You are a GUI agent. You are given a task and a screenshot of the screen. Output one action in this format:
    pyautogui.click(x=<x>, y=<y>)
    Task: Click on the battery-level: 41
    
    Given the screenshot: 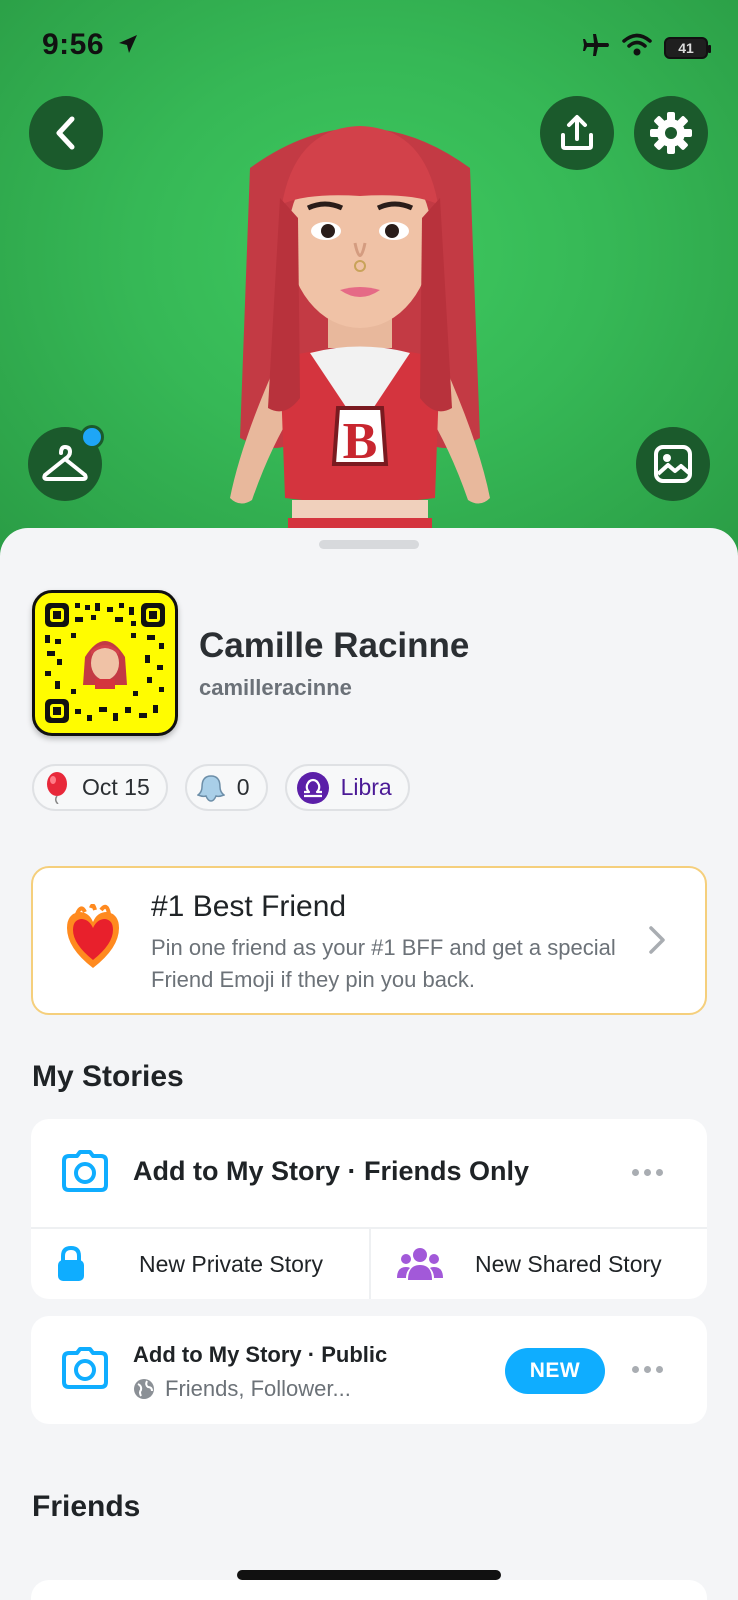 What is the action you would take?
    pyautogui.click(x=686, y=47)
    